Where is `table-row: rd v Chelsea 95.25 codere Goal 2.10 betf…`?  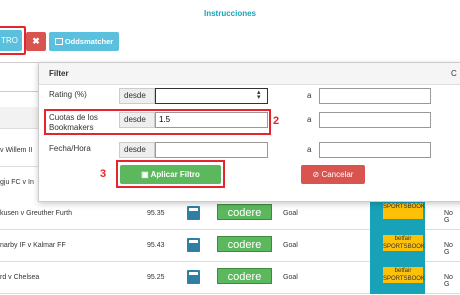 table-row: rd v Chelsea 95.25 codere Goal 2.10 betf… is located at coordinates (230, 278).